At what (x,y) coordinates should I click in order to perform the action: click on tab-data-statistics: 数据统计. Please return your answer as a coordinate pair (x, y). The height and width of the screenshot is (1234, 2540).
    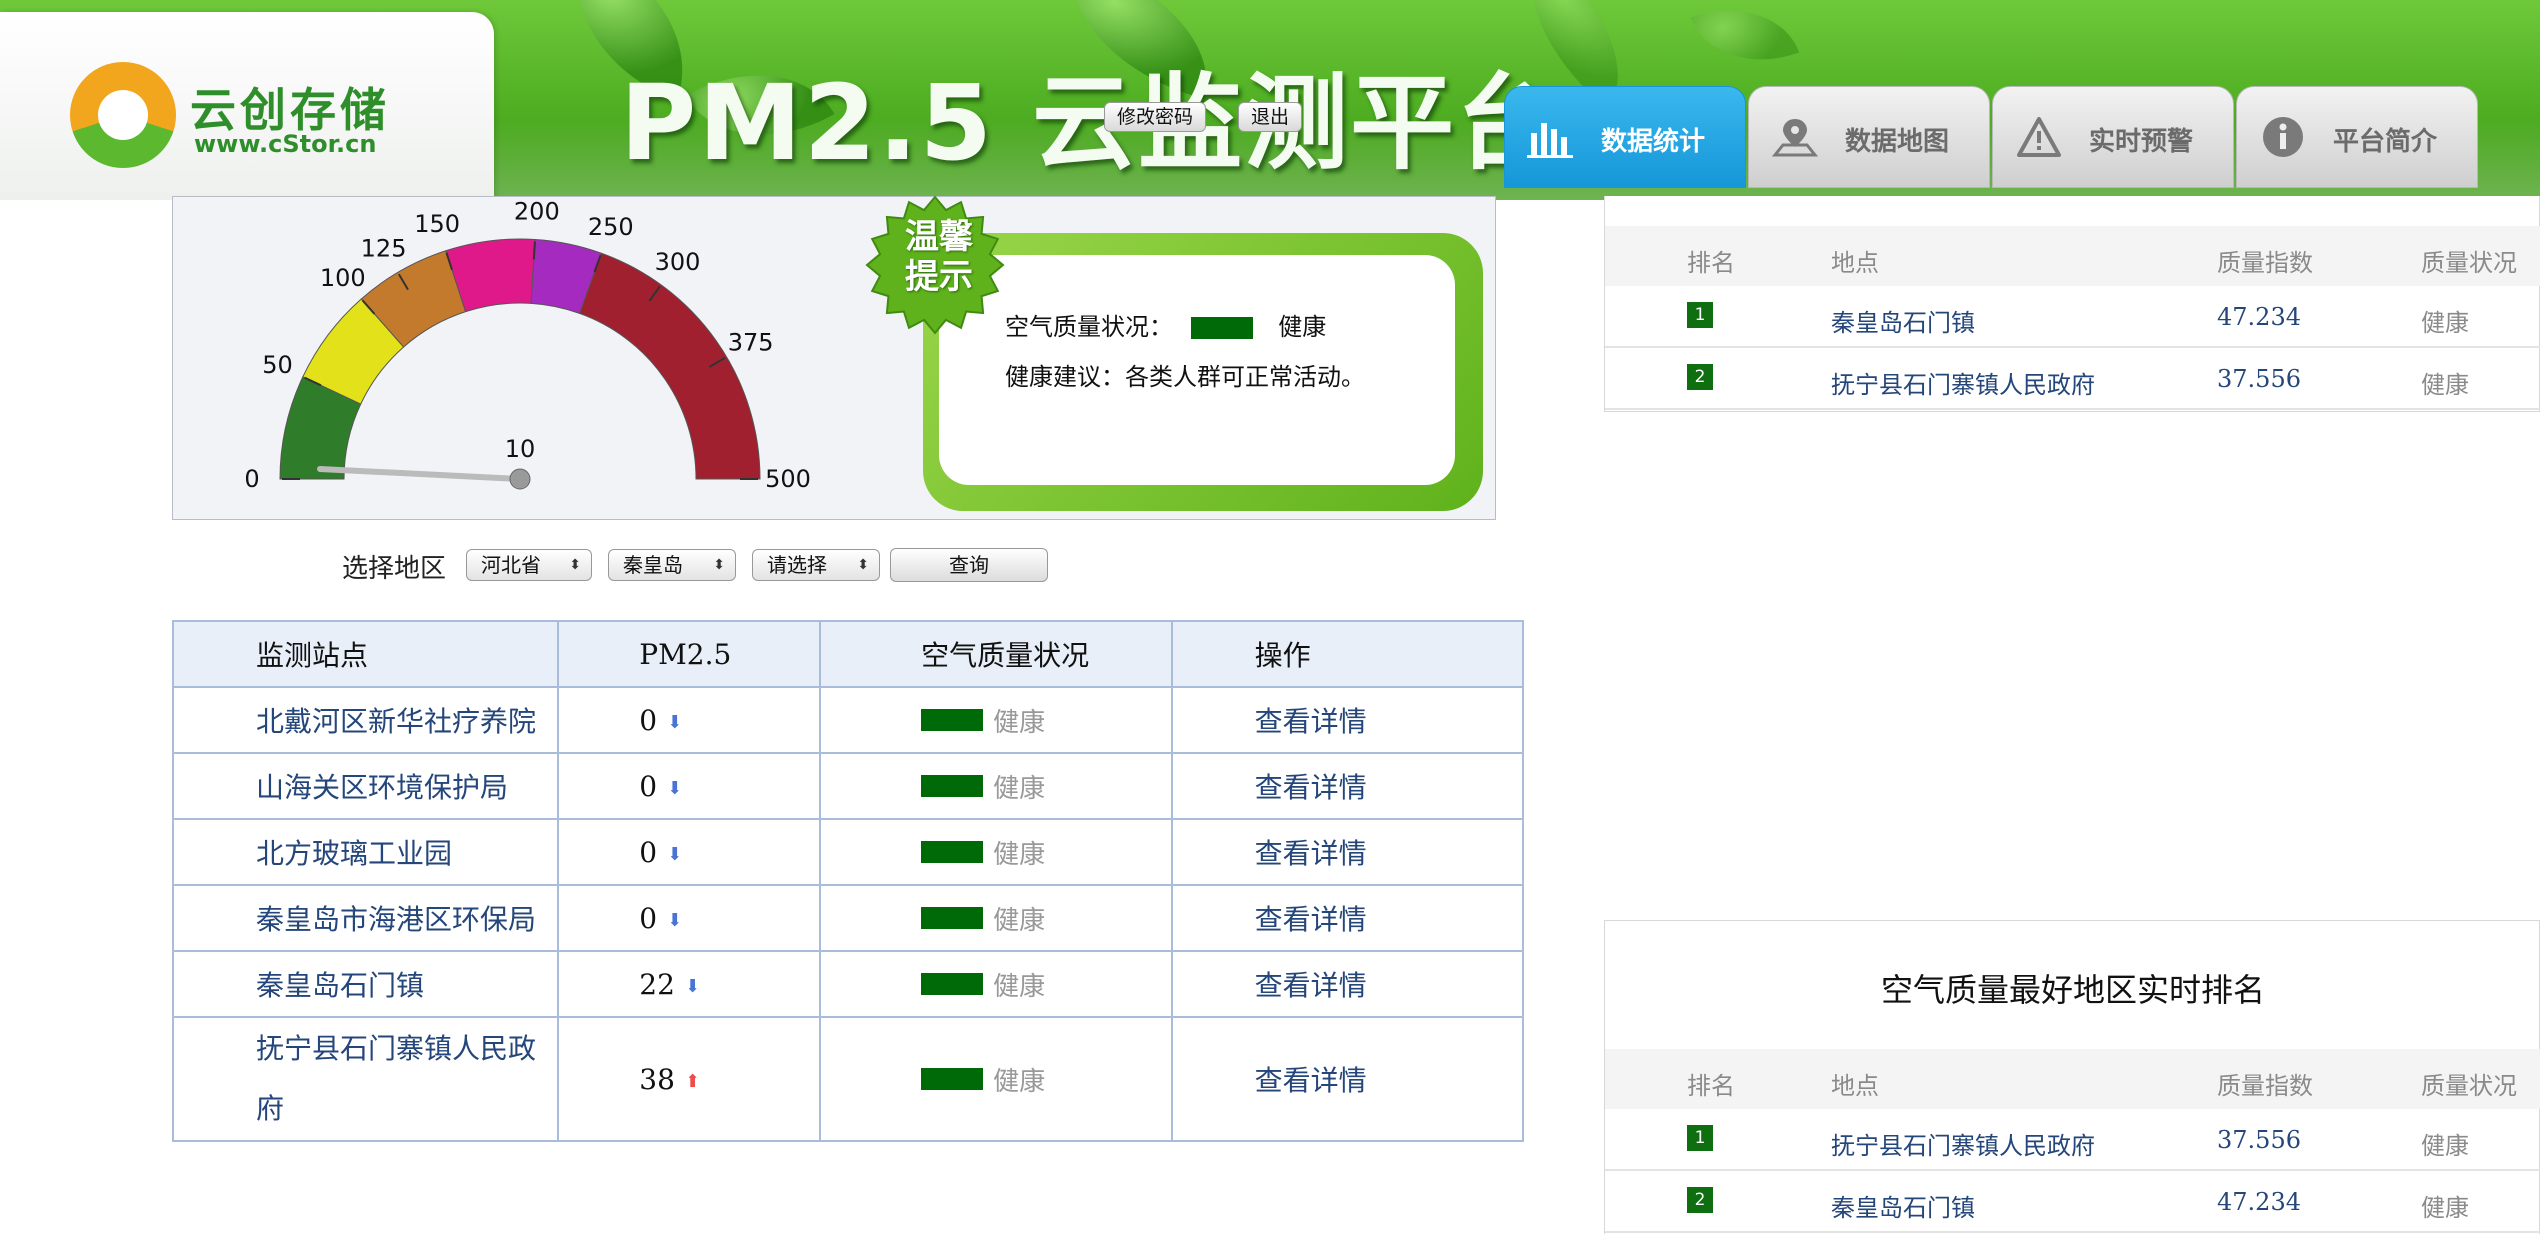
    Looking at the image, I should click on (1625, 137).